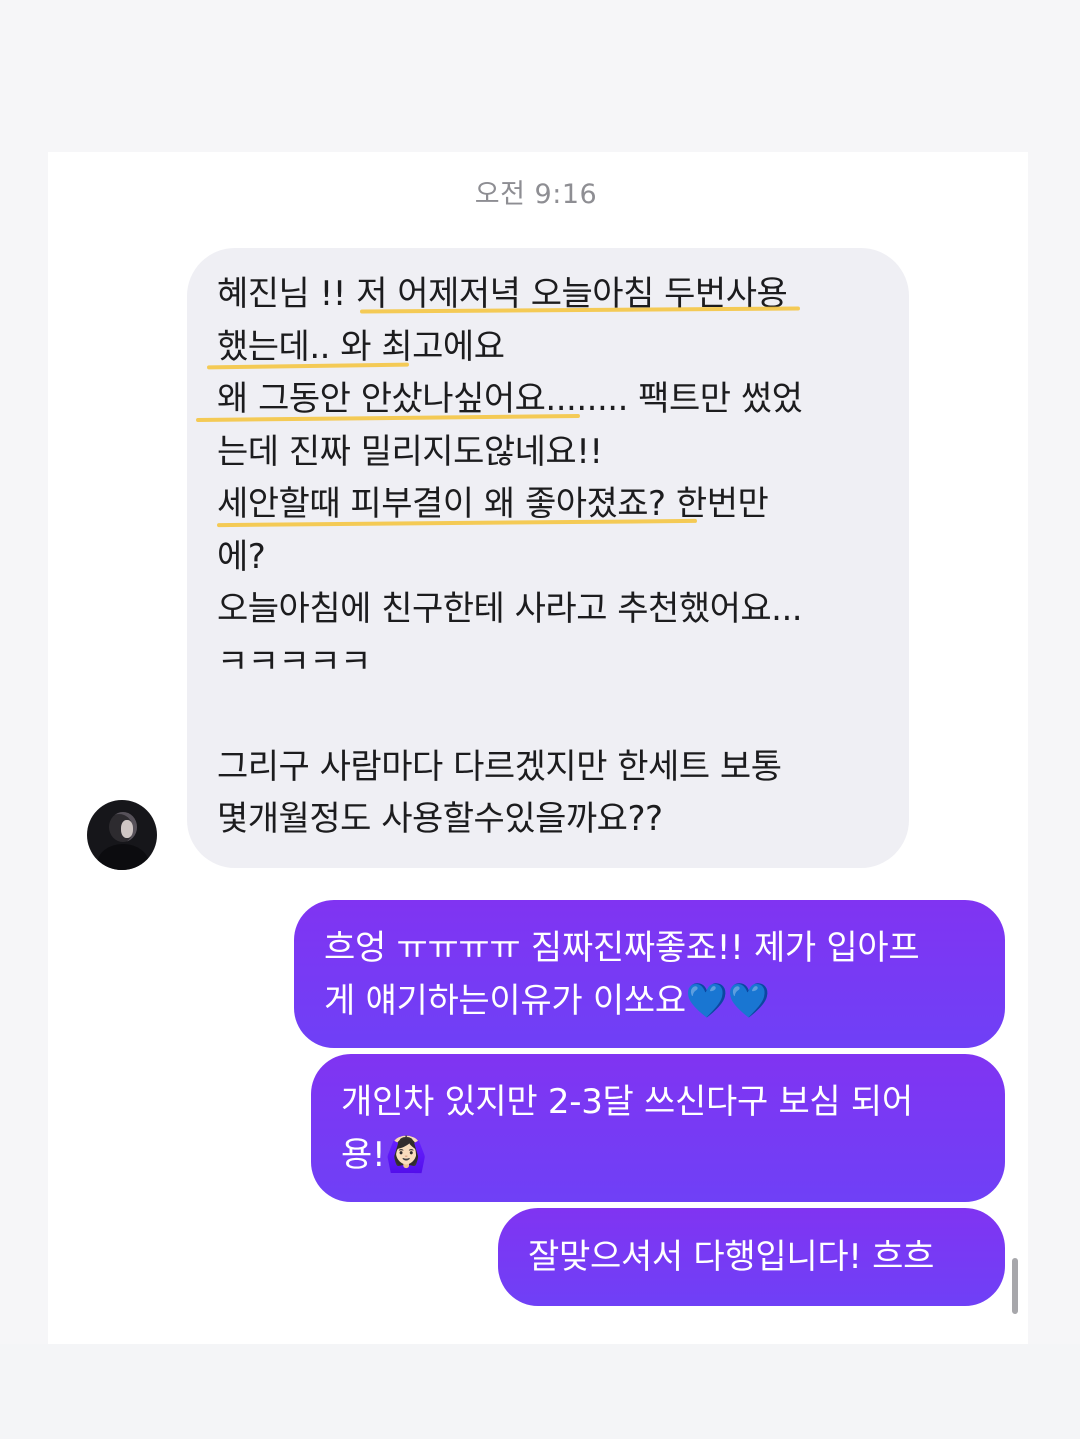 The image size is (1080, 1439). Describe the element at coordinates (540, 1391) in the screenshot. I see `bottom-bar` at that location.